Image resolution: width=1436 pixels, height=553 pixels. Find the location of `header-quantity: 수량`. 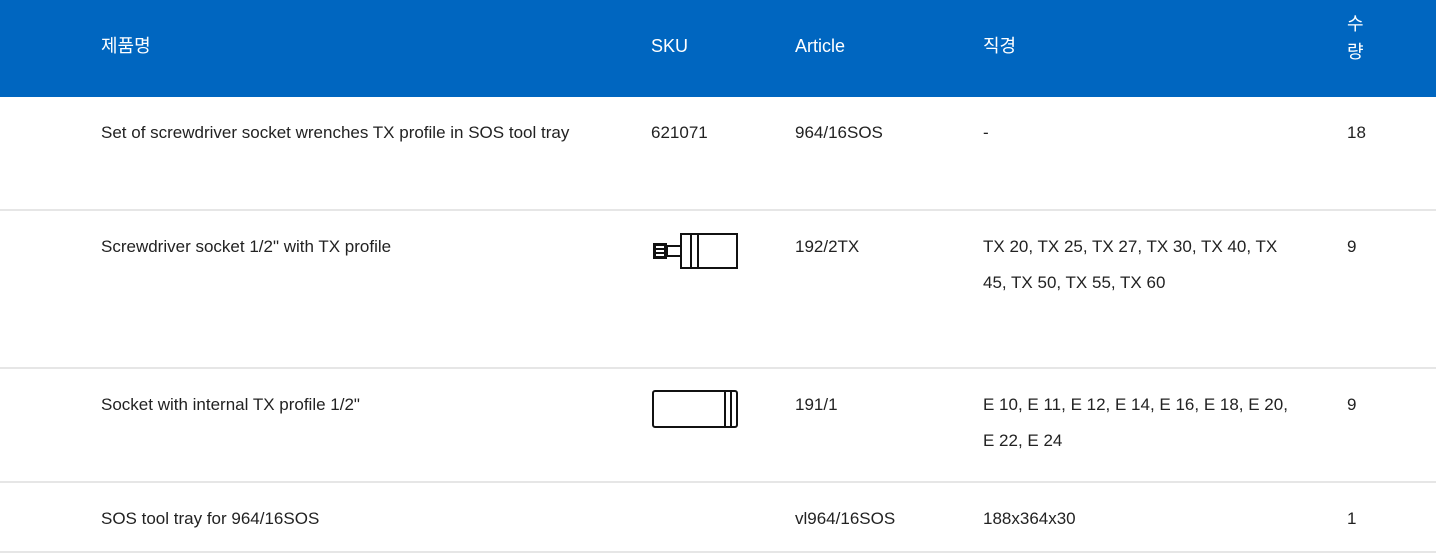

header-quantity: 수량 is located at coordinates (1357, 38).